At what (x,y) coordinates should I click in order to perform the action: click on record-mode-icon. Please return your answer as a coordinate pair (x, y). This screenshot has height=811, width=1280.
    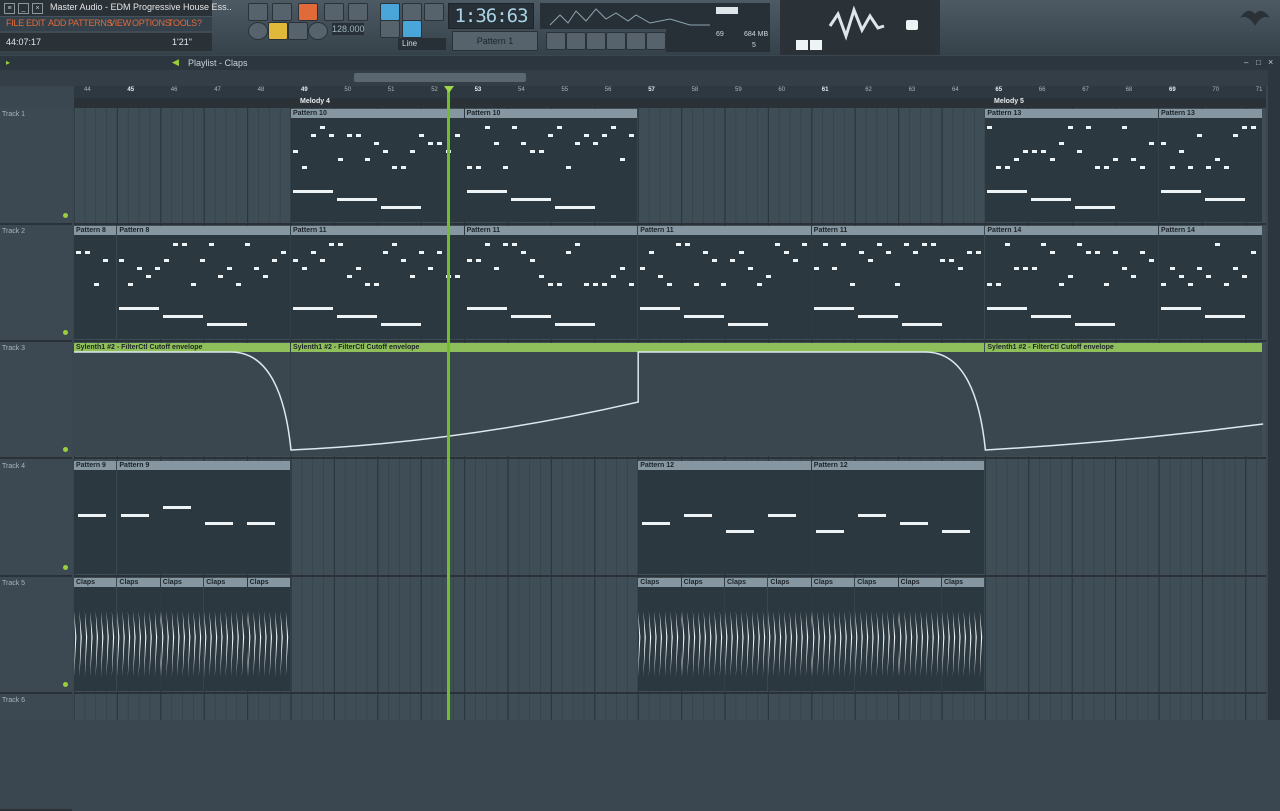
    Looking at the image, I should click on (308, 12).